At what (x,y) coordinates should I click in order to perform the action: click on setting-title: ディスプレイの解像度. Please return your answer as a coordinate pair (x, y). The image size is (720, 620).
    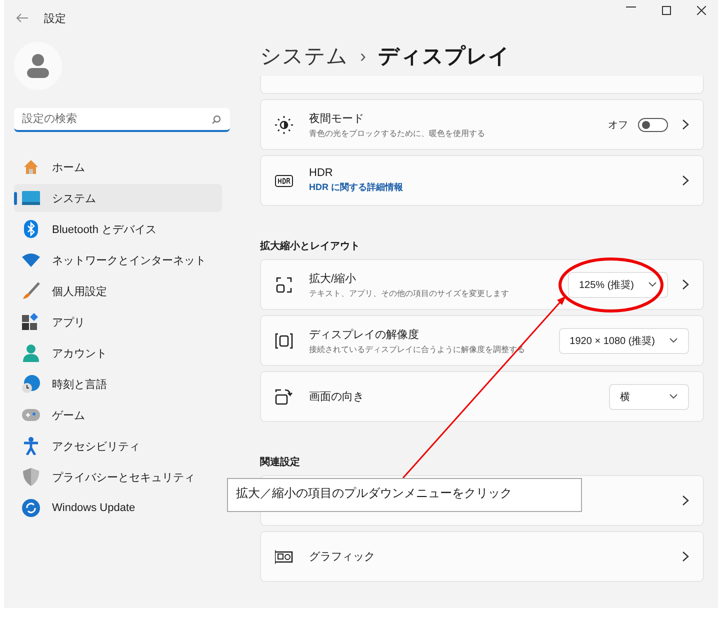
    Looking at the image, I should click on (364, 335).